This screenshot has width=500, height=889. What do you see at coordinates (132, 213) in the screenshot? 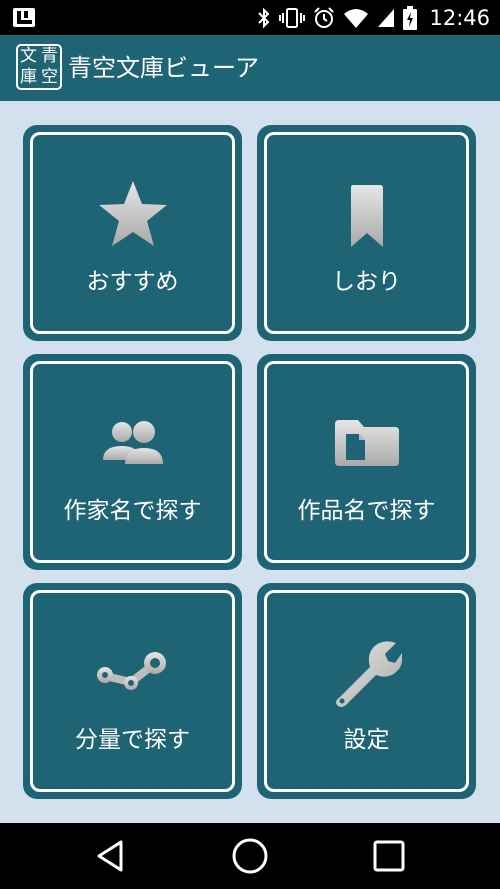
I see `star-icon` at bounding box center [132, 213].